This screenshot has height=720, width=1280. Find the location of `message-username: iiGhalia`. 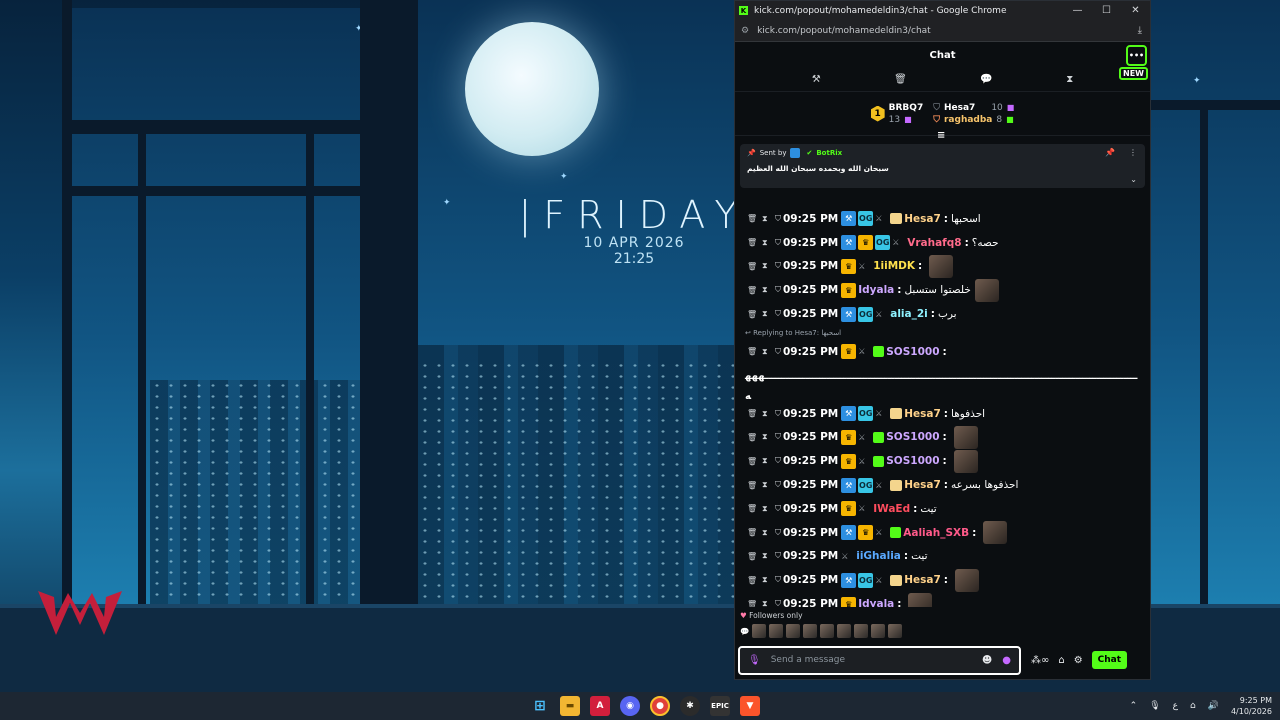

message-username: iiGhalia is located at coordinates (878, 556).